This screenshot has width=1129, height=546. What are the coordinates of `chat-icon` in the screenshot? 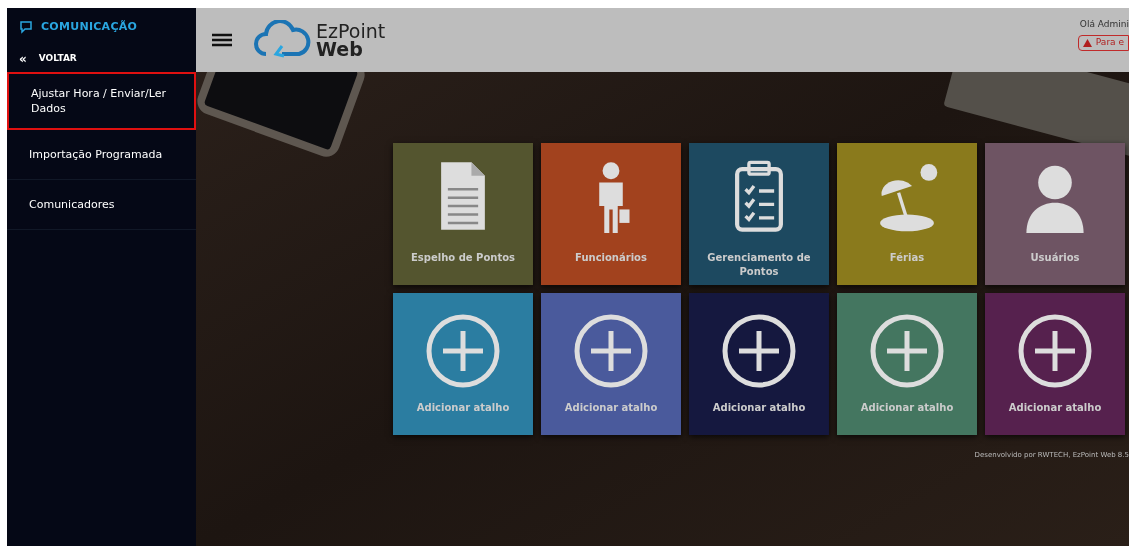 It's located at (26, 27).